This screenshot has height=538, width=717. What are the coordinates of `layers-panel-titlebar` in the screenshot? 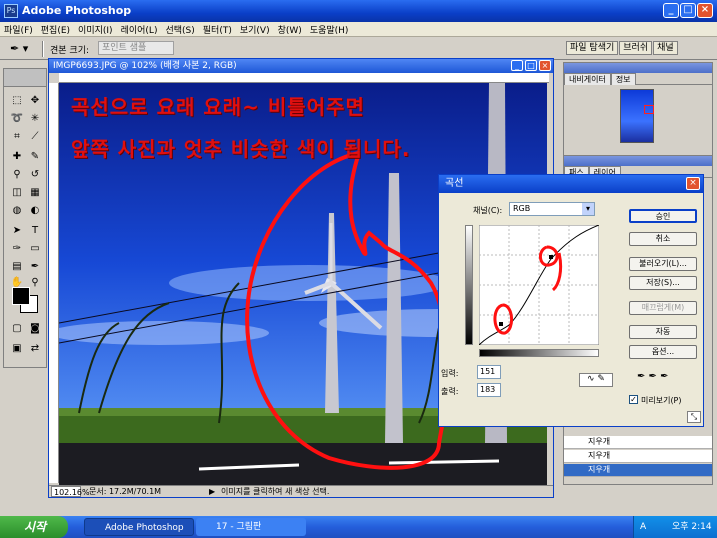 It's located at (638, 161).